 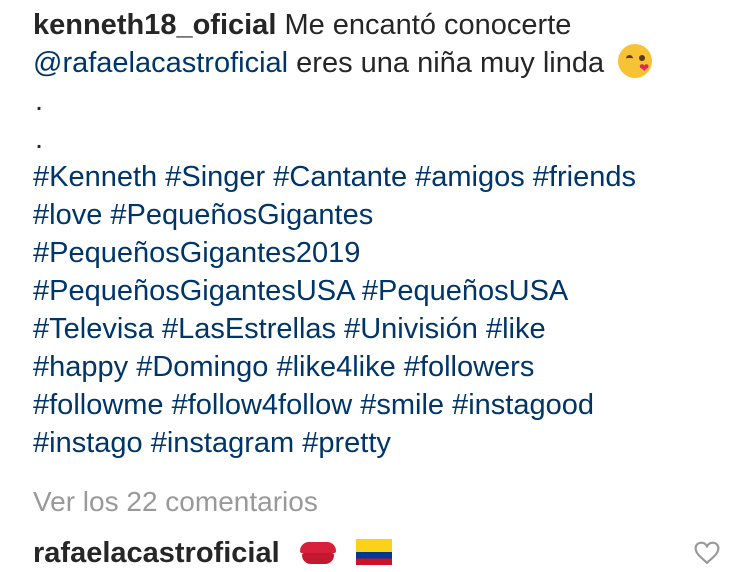 I want to click on comment-username: rafaelacastroficial, so click(x=156, y=553).